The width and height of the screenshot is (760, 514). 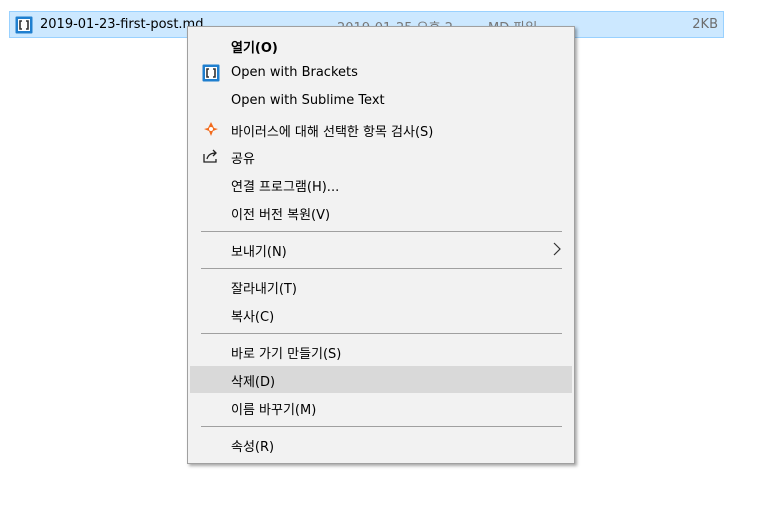 I want to click on menu-item-label: 삭제(D), so click(x=253, y=382).